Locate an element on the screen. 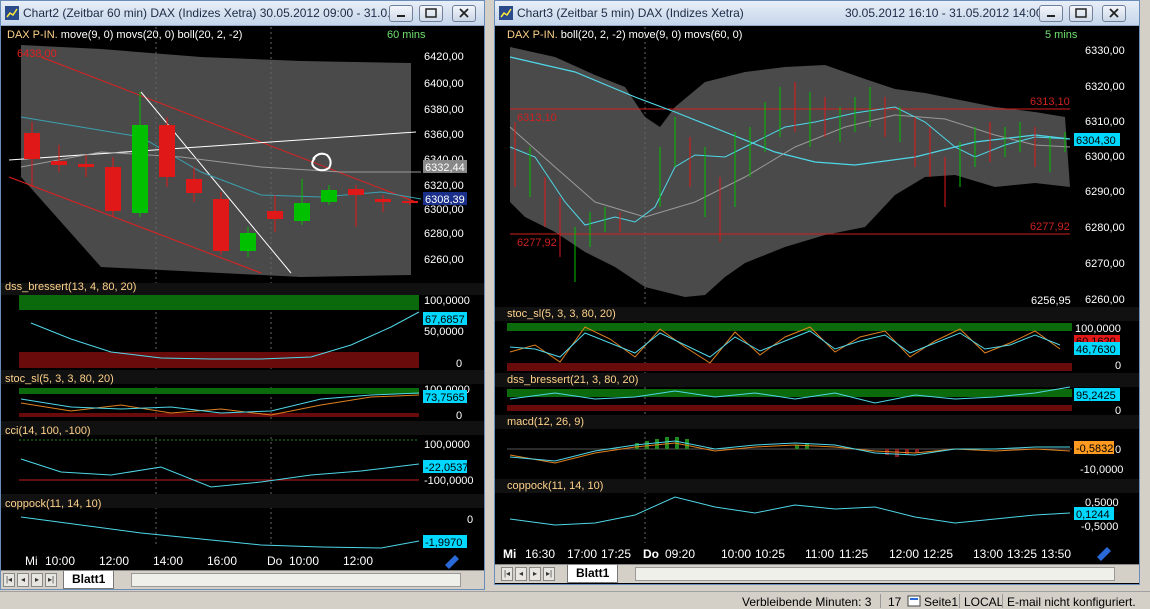 The image size is (1150, 609). cci-line is located at coordinates (220, 473).